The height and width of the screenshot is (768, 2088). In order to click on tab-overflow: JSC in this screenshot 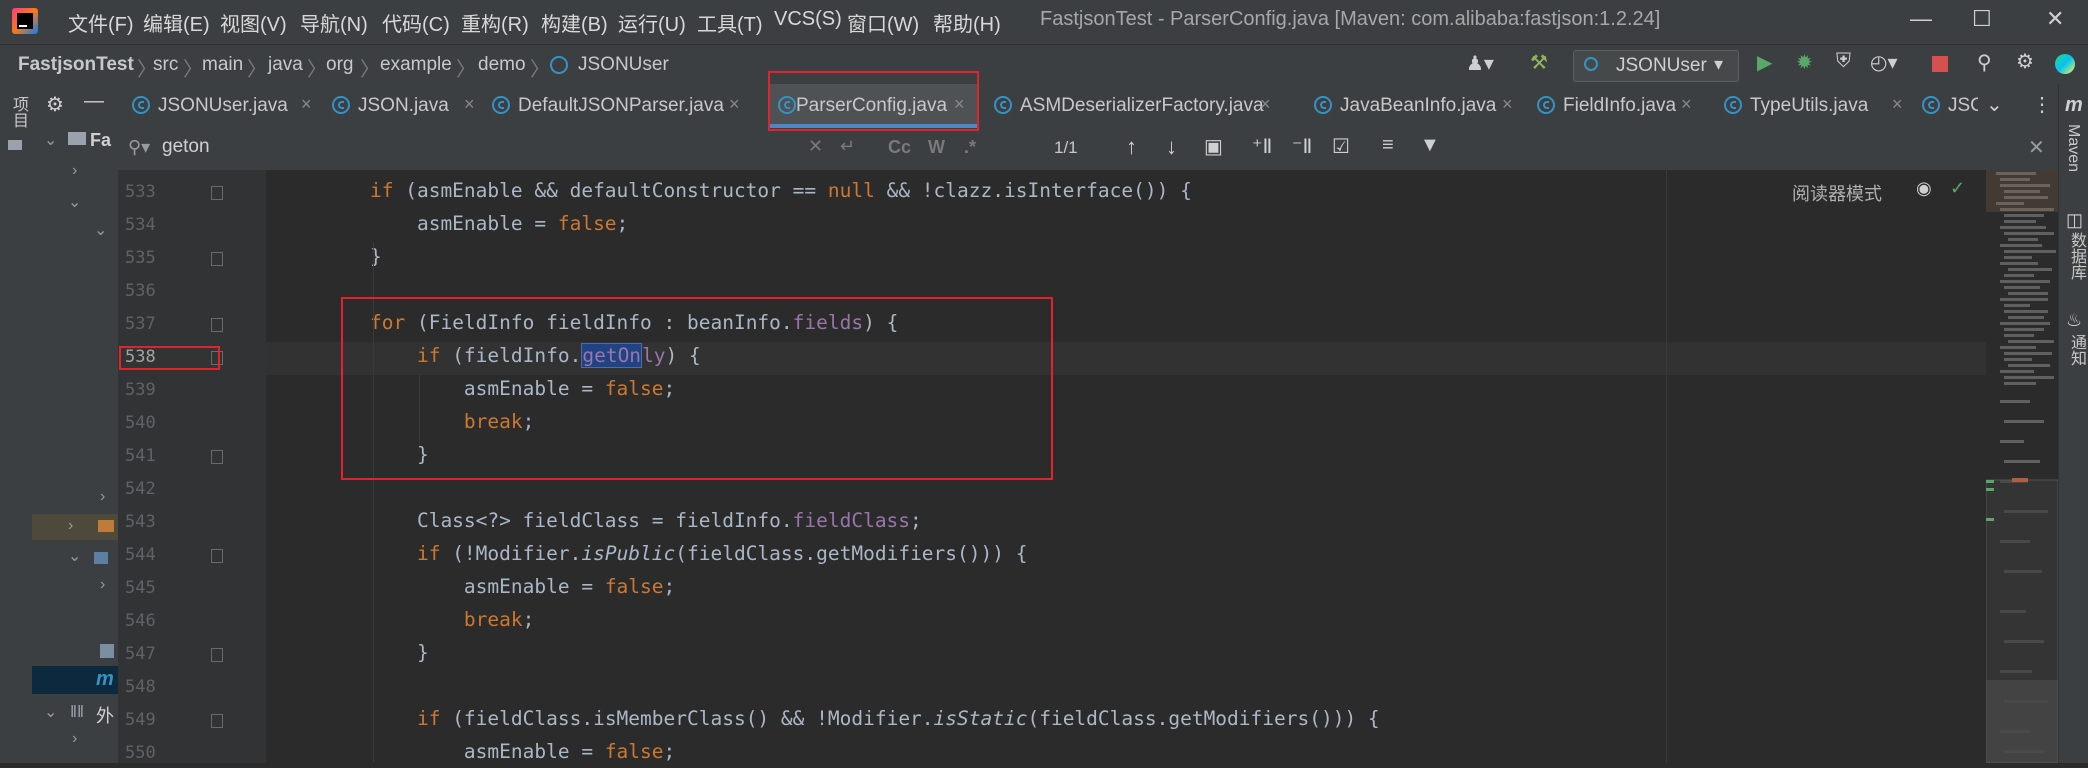, I will do `click(1948, 106)`.